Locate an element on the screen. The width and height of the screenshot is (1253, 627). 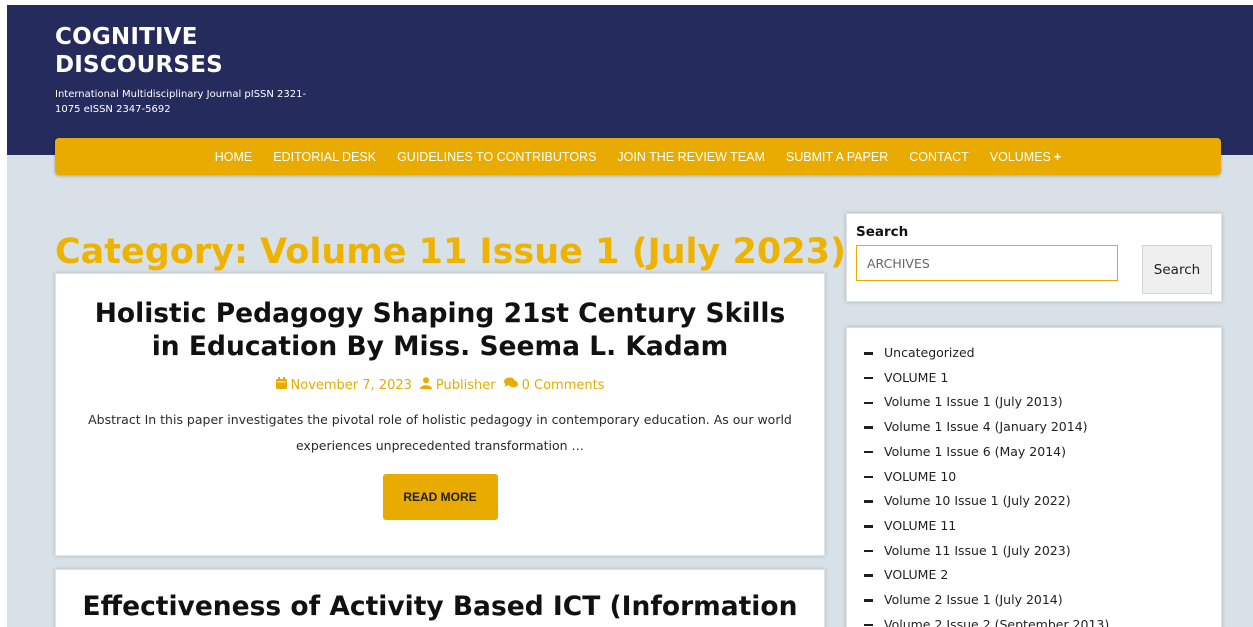
category-label: Volume 2 Issue 1 (July 2014) is located at coordinates (973, 600).